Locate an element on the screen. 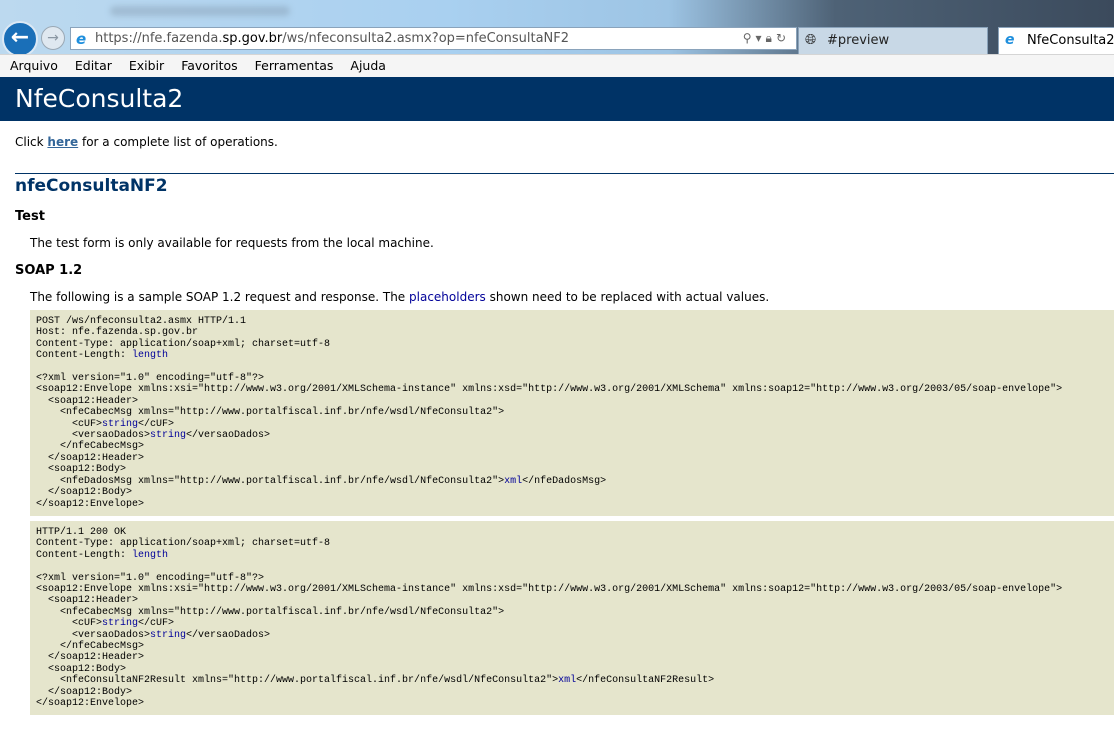 This screenshot has height=738, width=1114. soap-heading: SOAP 1.2 is located at coordinates (49, 270).